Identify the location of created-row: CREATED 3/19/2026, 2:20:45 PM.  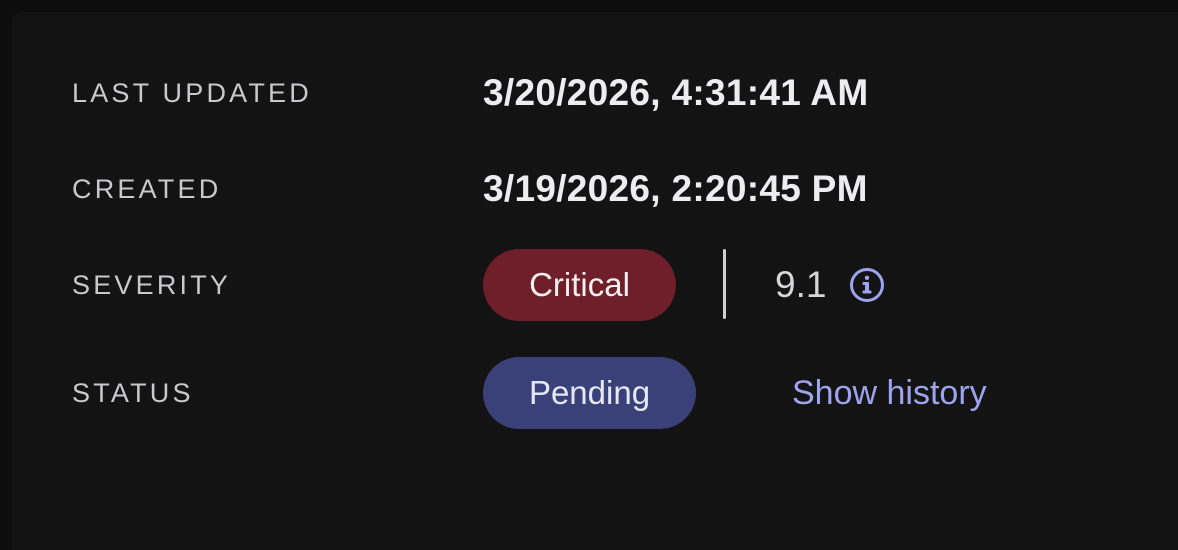
(595, 189).